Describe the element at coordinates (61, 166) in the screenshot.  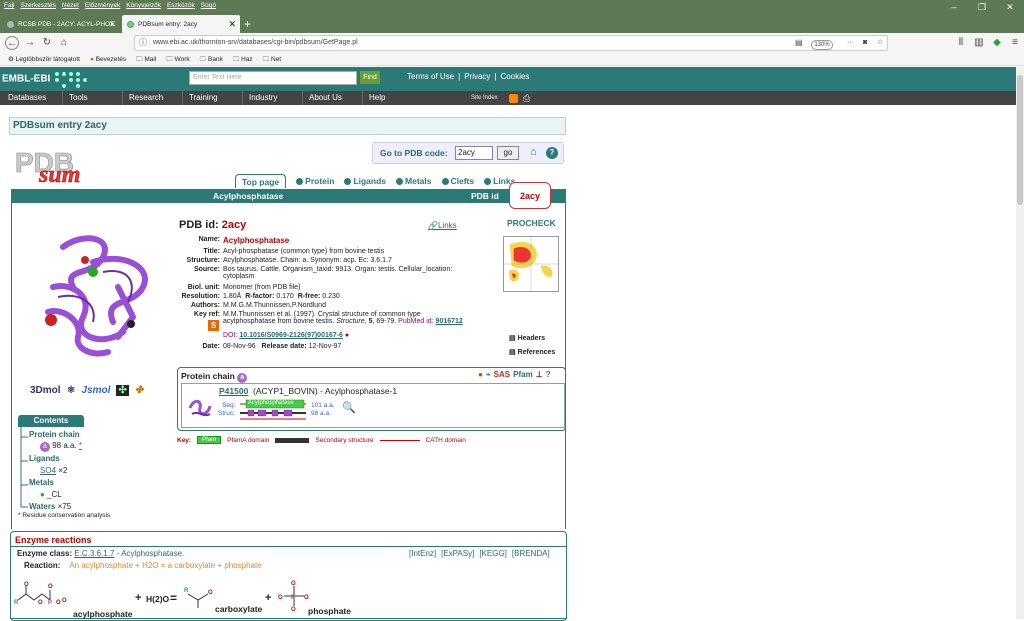
I see `pdbsum-logo: PDB sum` at that location.